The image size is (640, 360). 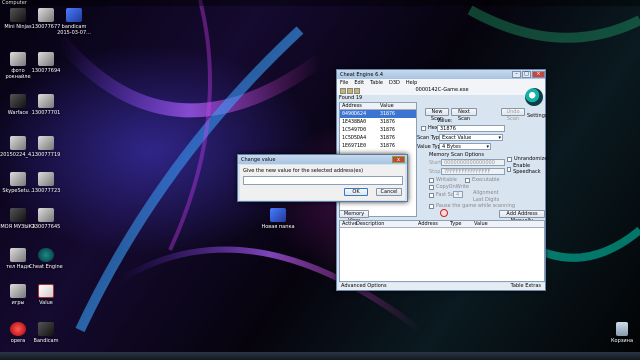 What do you see at coordinates (499, 138) in the screenshot?
I see `chevron-down-icon: ▾` at bounding box center [499, 138].